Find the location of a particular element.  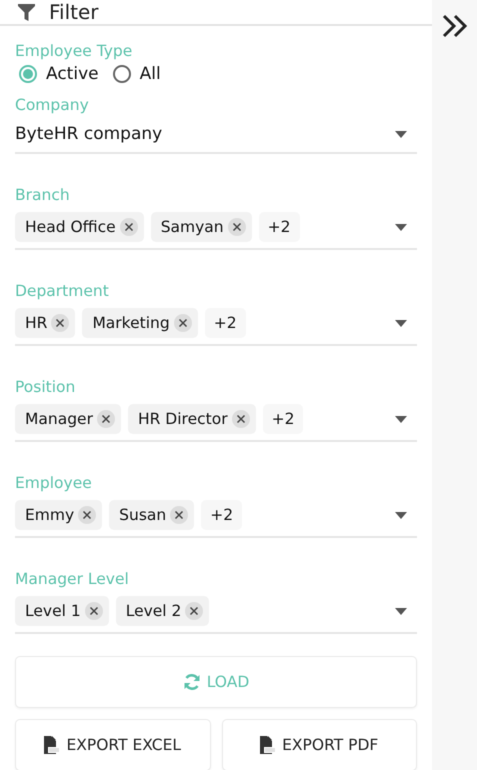

chip-label: Marketing is located at coordinates (131, 323).